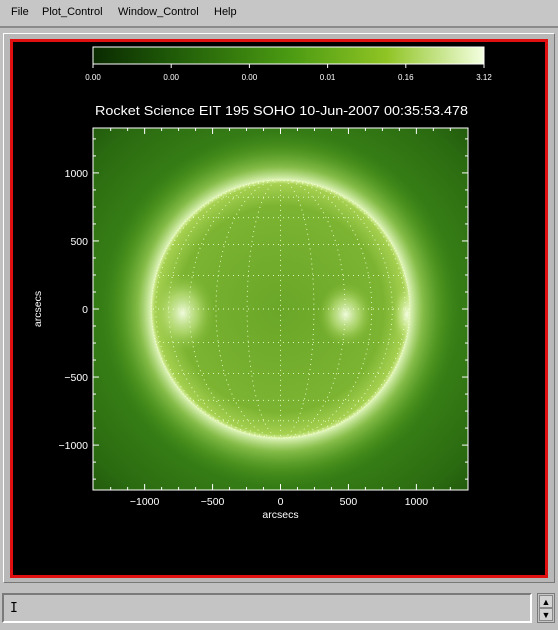 This screenshot has width=558, height=630. I want to click on status-scroll: ▲ ▼, so click(546, 608).